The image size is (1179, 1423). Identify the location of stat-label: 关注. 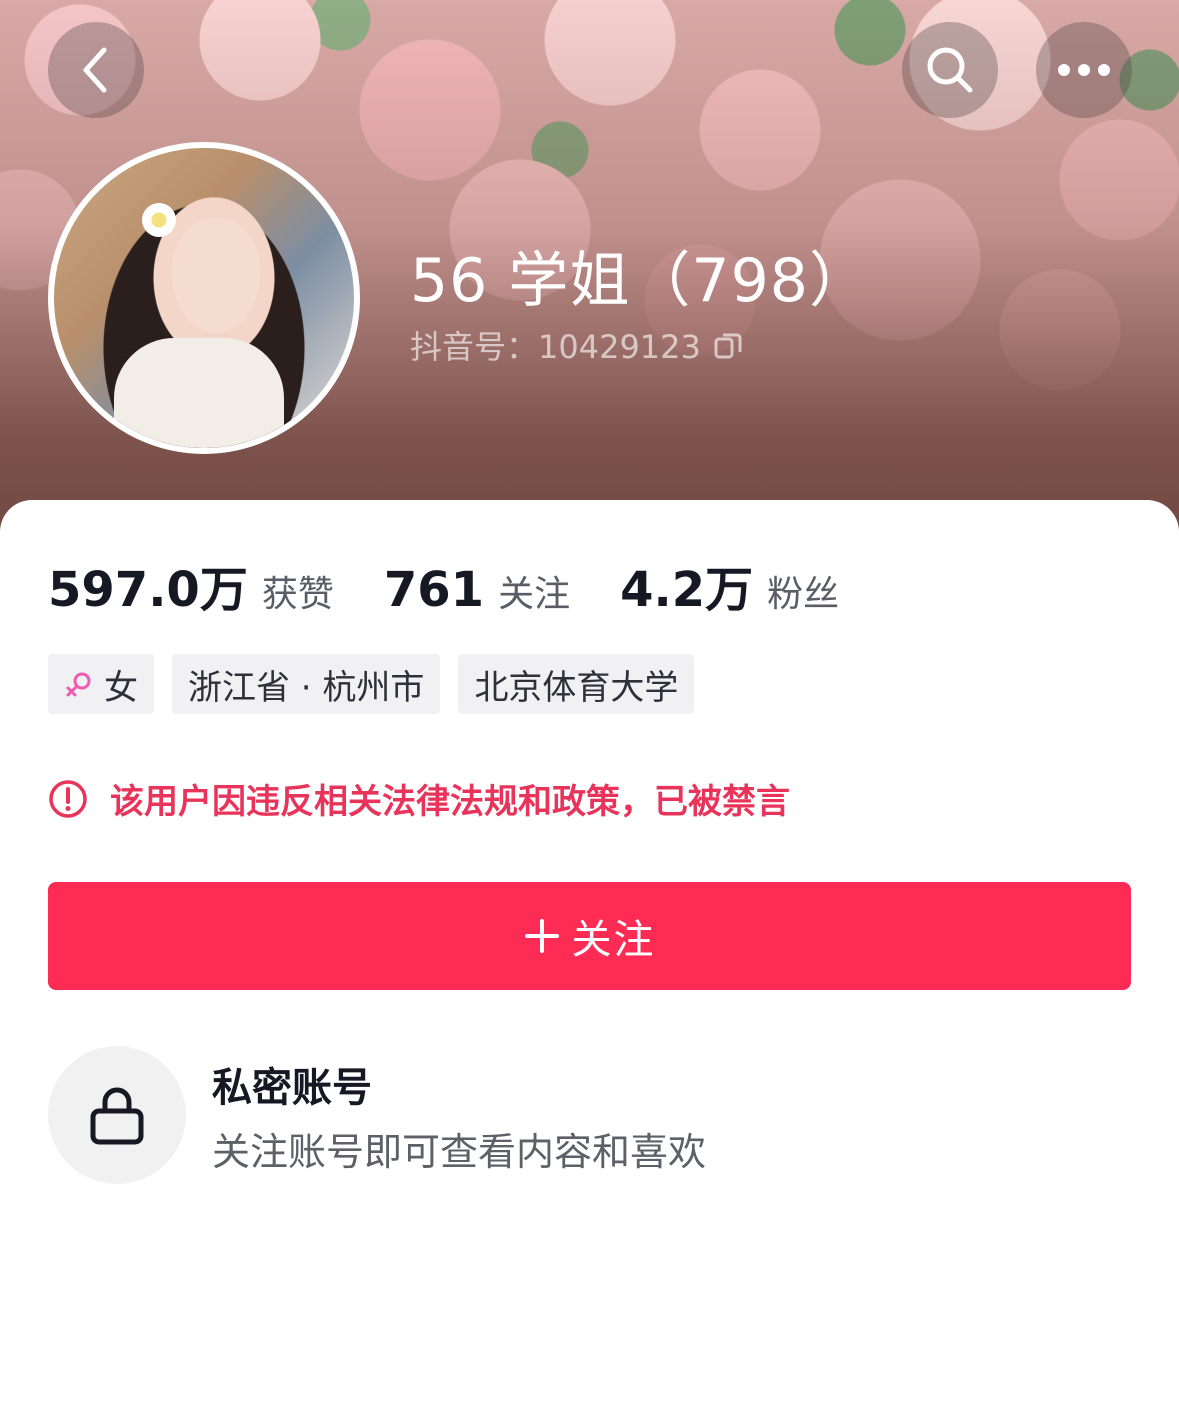
(534, 594).